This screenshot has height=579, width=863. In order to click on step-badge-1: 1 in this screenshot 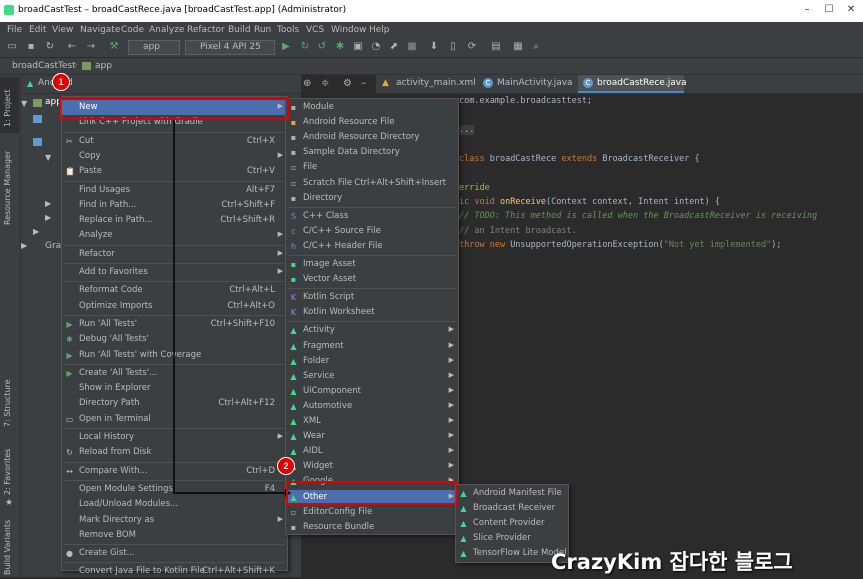, I will do `click(61, 82)`.